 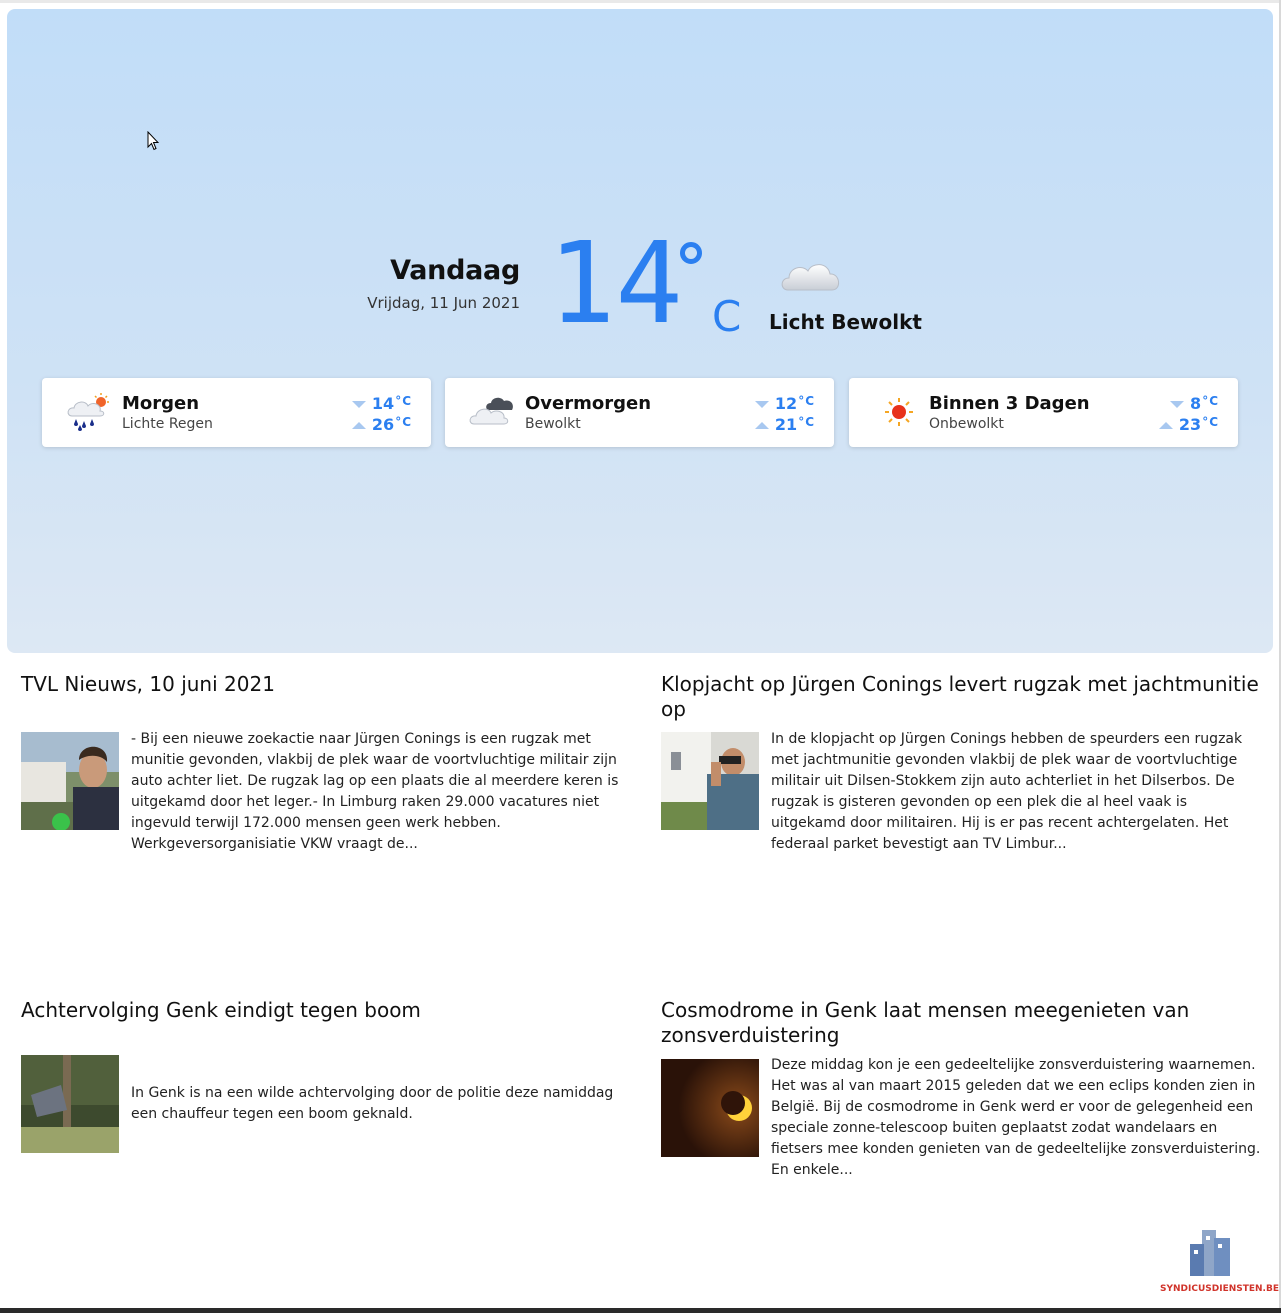 What do you see at coordinates (1194, 403) in the screenshot?
I see `forecast-min-temp: 8°C` at bounding box center [1194, 403].